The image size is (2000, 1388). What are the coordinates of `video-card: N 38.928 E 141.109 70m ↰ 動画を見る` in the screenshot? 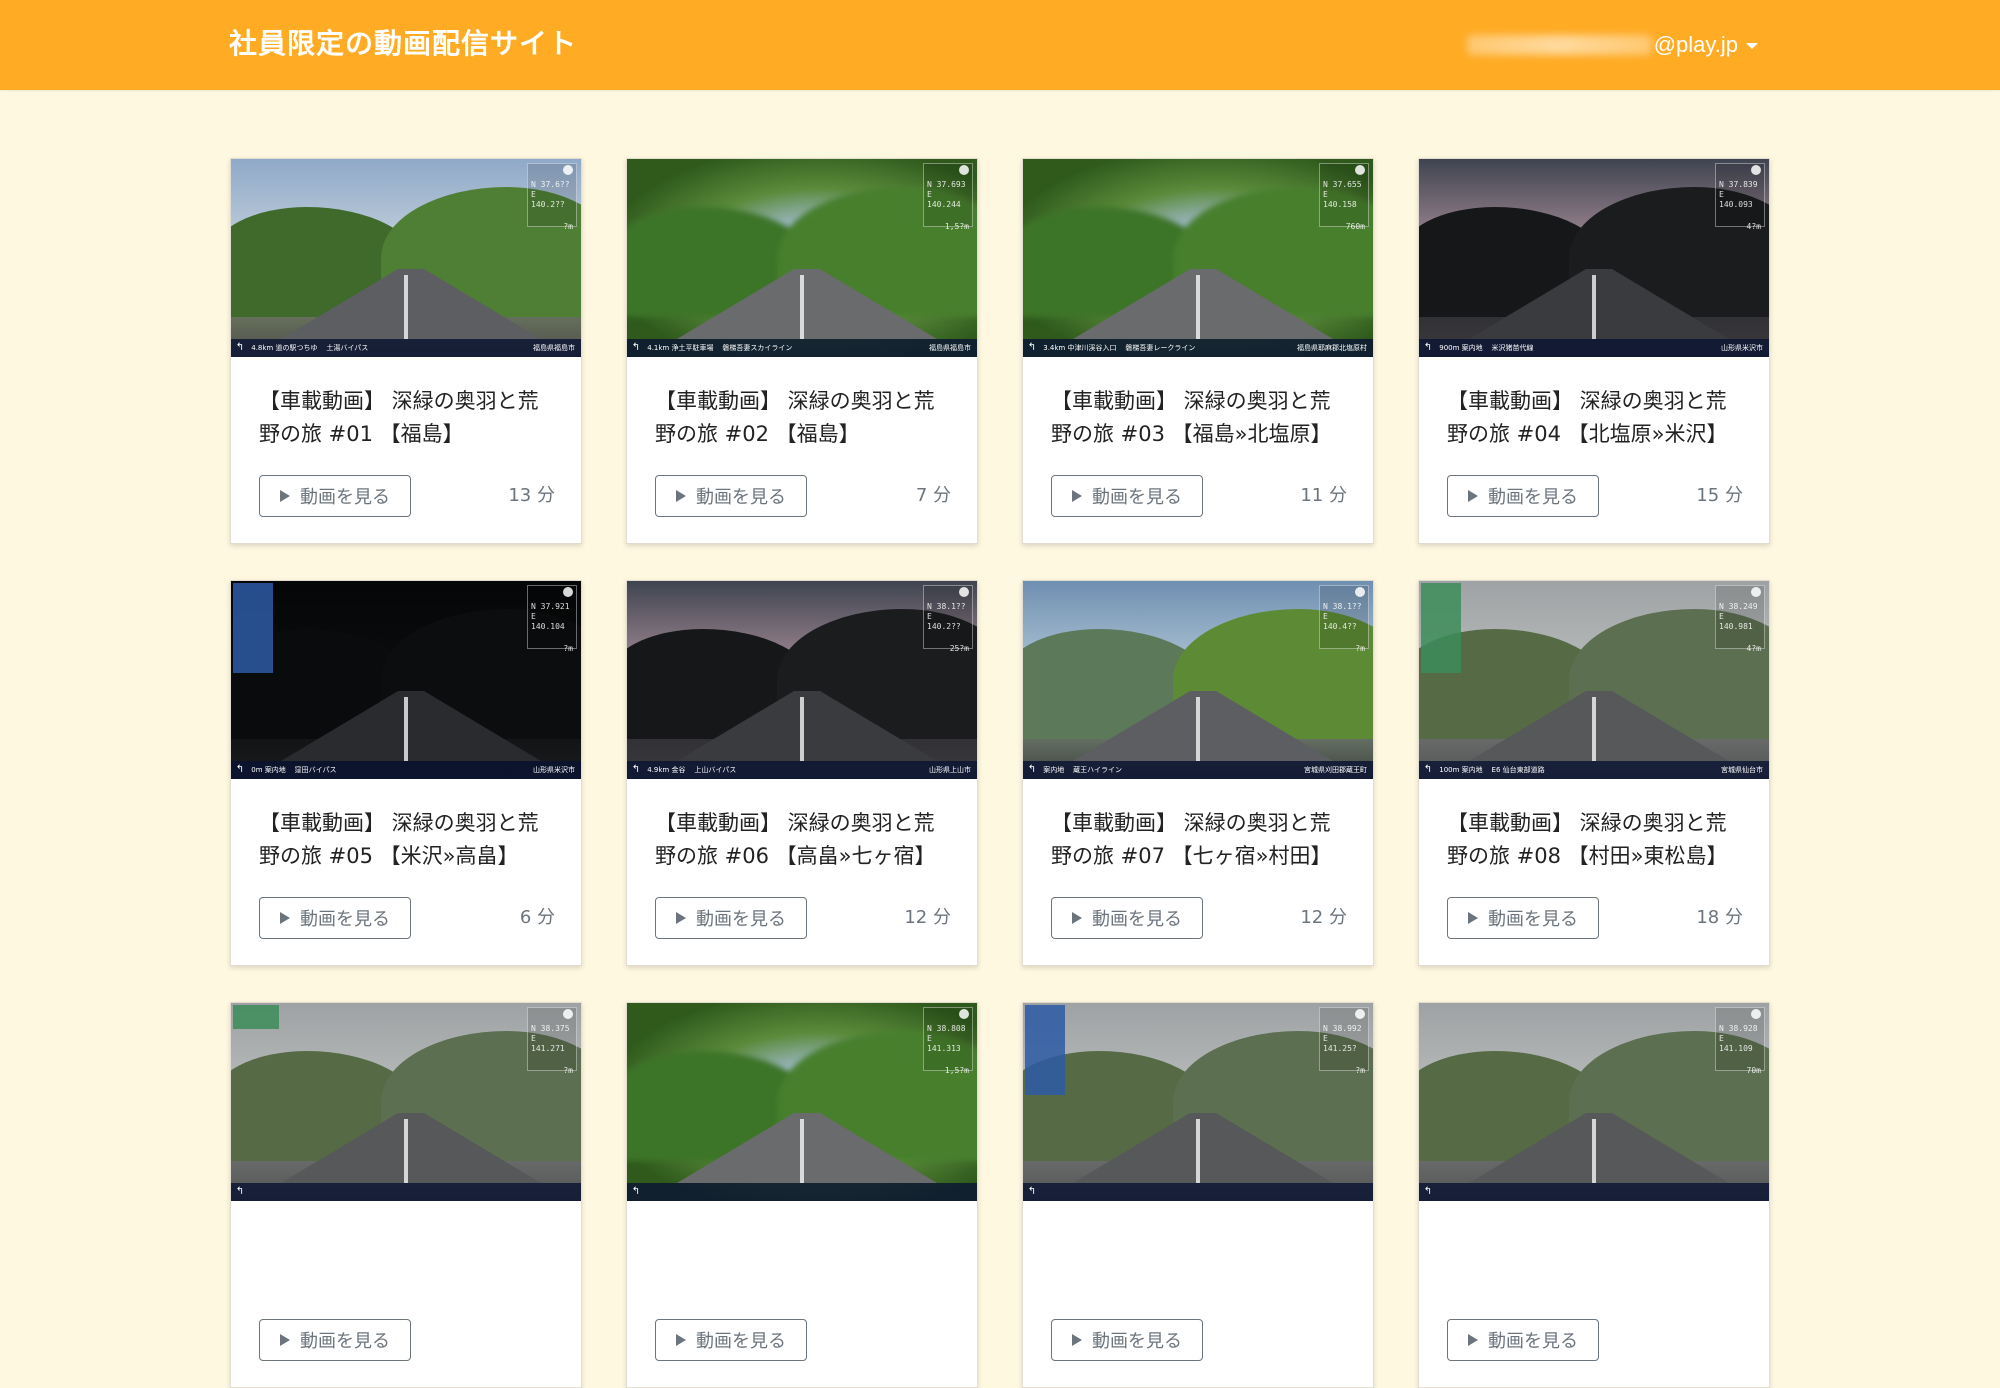 It's located at (1594, 1195).